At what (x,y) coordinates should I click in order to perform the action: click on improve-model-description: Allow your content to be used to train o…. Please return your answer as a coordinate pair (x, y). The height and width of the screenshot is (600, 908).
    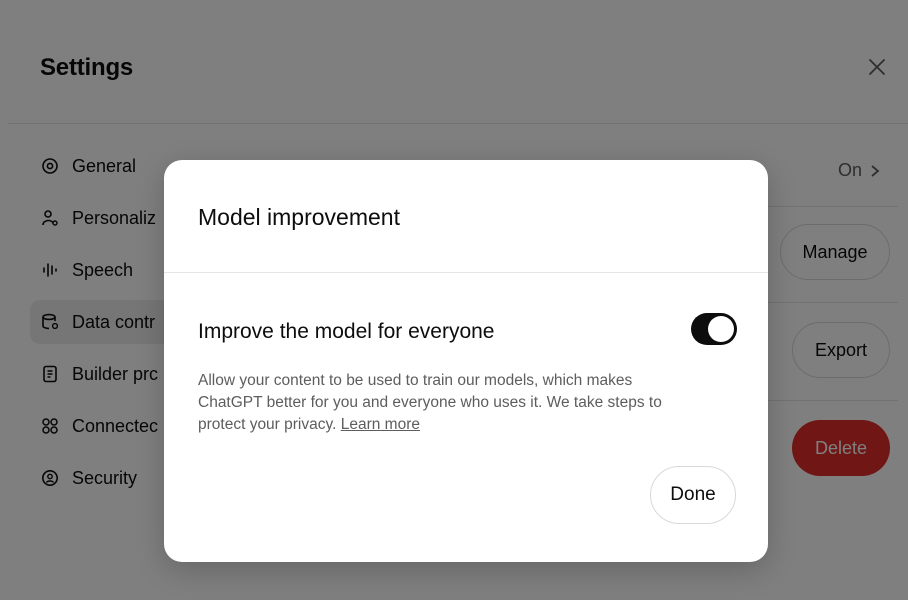
    Looking at the image, I should click on (438, 403).